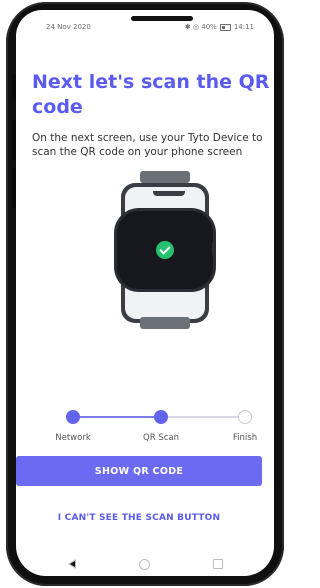  I want to click on step-dot-qr-scan, so click(161, 417).